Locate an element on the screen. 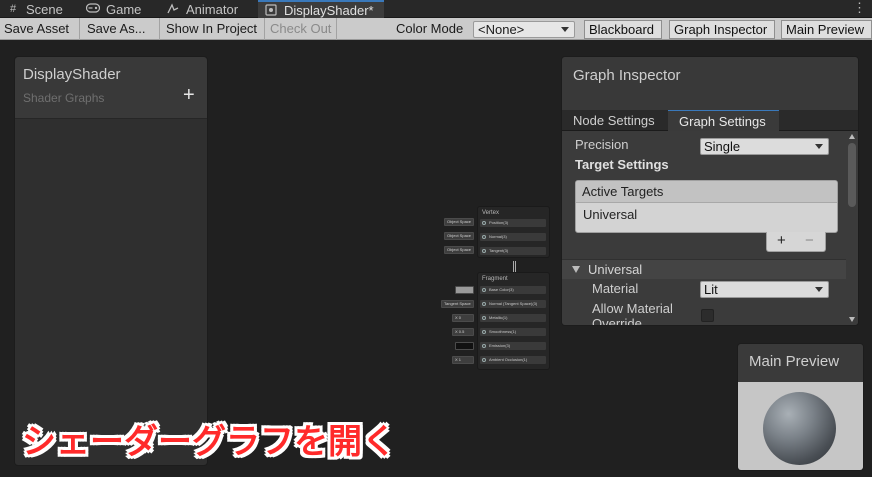  tab-displayshader: DisplayShader* is located at coordinates (321, 9).